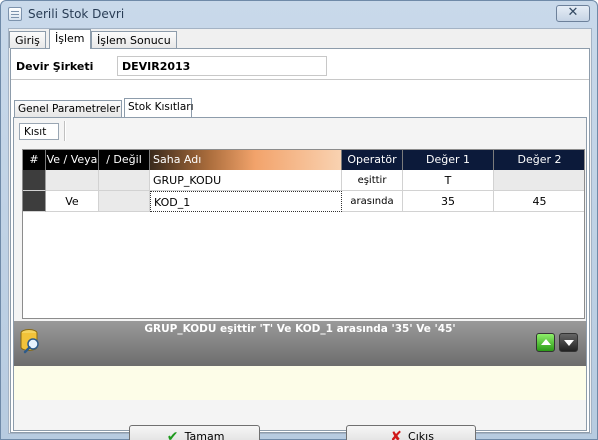  Describe the element at coordinates (372, 160) in the screenshot. I see `column-header-operator: Operatör` at that location.